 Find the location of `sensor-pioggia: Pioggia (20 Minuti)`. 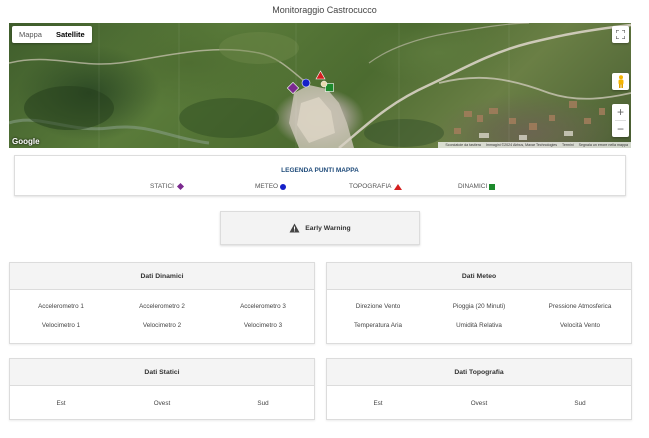

sensor-pioggia: Pioggia (20 Minuti) is located at coordinates (479, 306).